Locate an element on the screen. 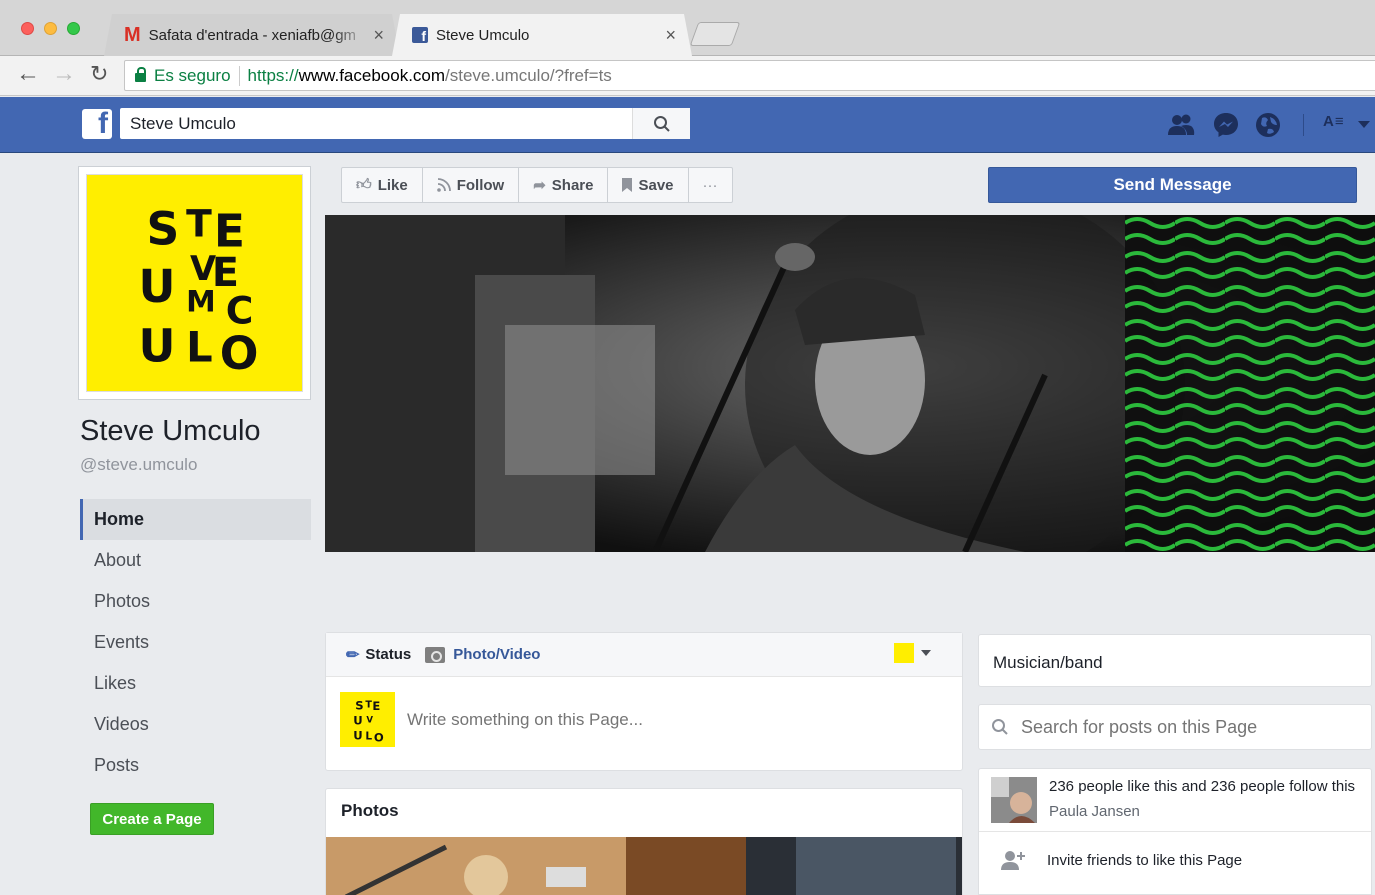 The height and width of the screenshot is (895, 1375). invite-friends-row: Invite friends to like this Page is located at coordinates (1175, 860).